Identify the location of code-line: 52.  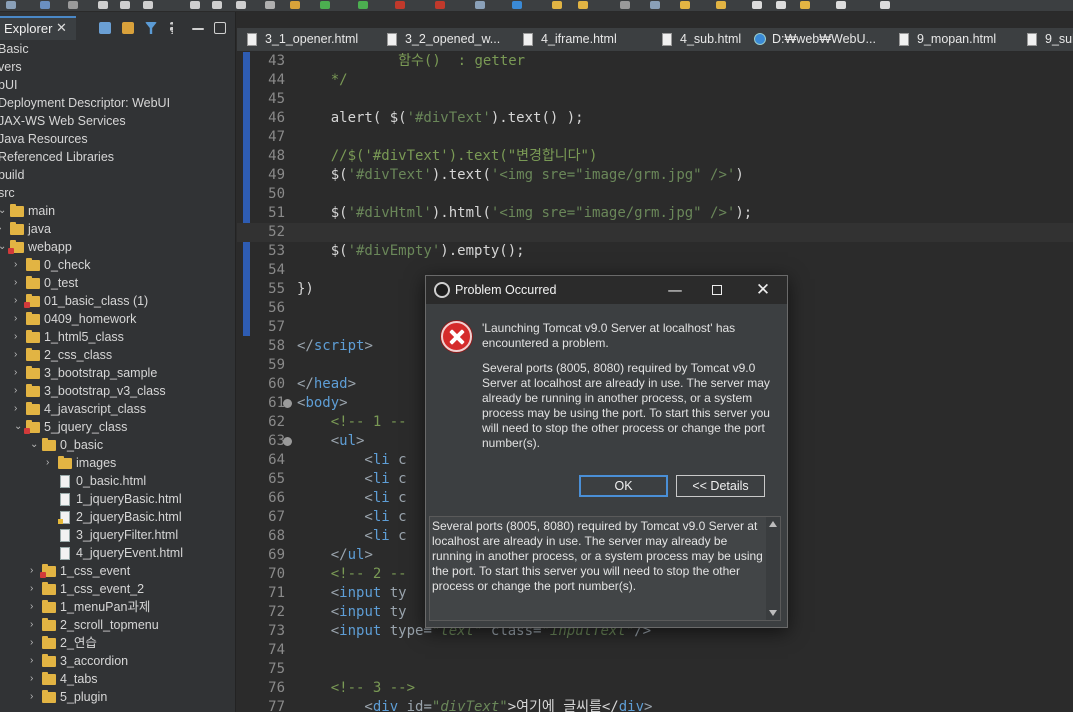
(655, 232).